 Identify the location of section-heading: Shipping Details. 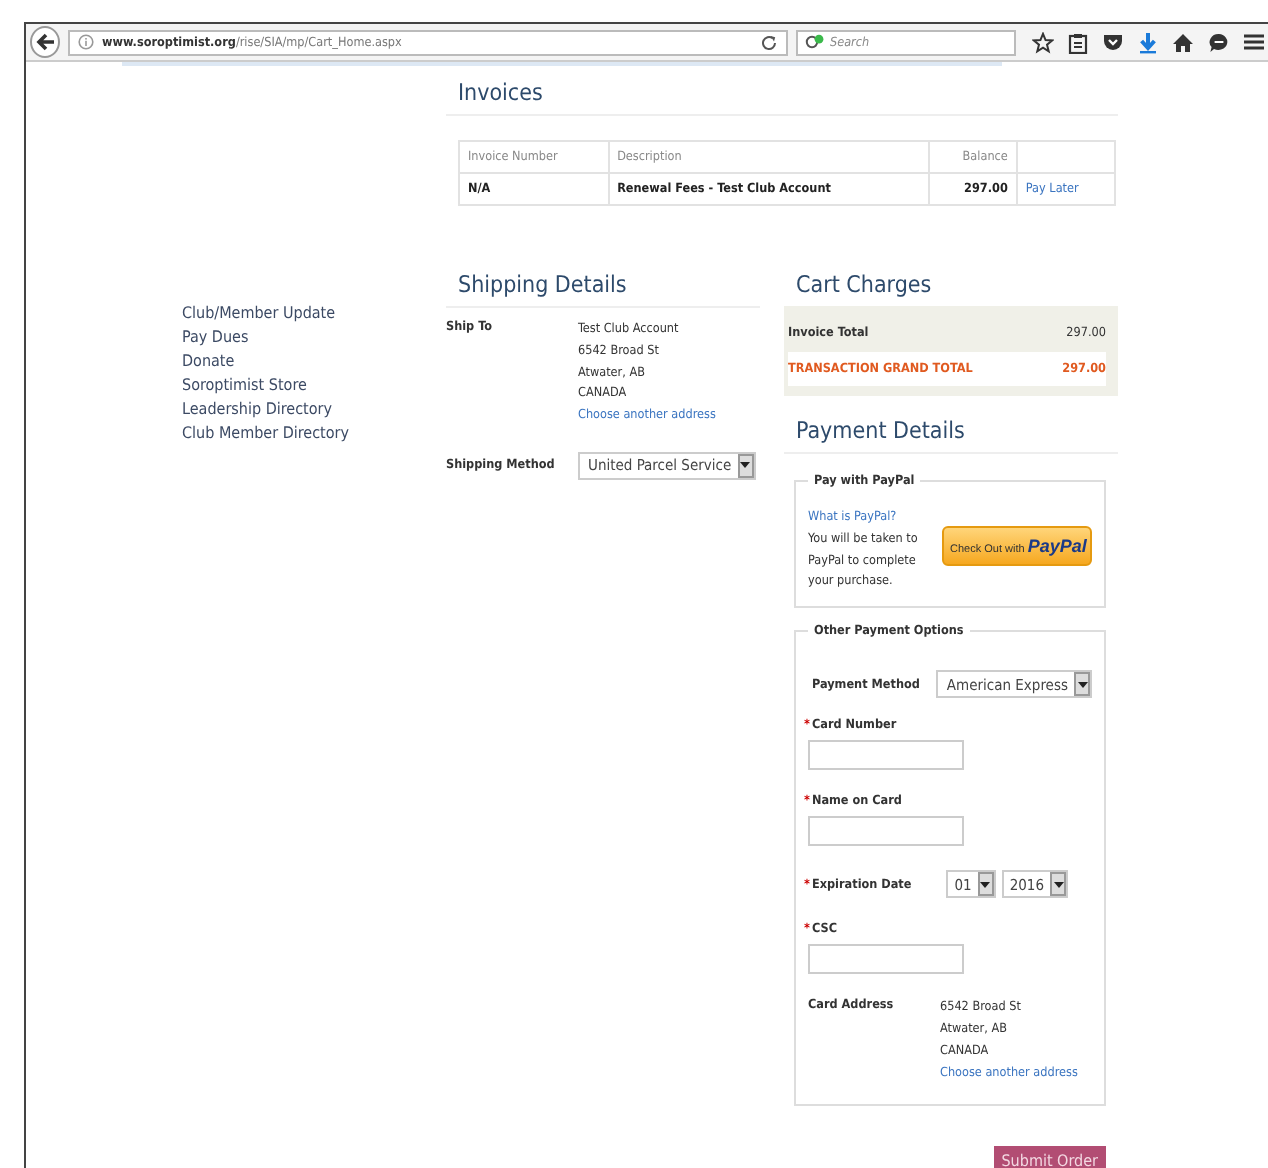
(543, 284).